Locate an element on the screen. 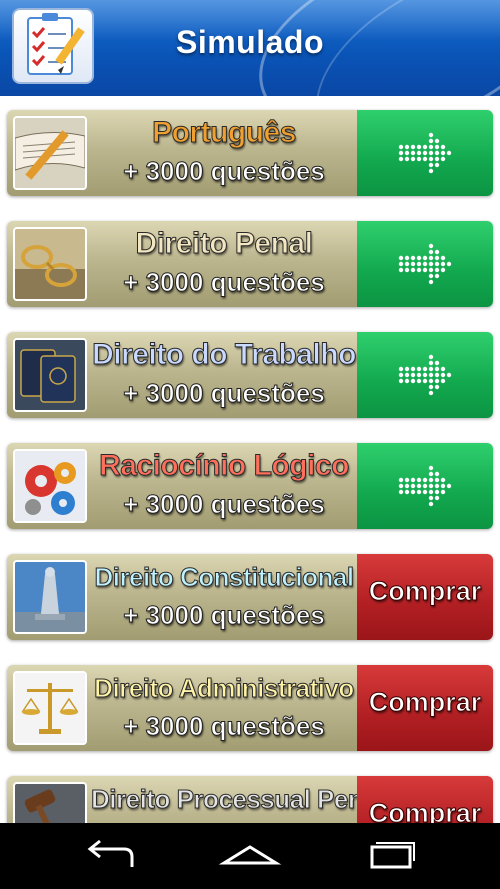  handcuffs-icon is located at coordinates (50, 264).